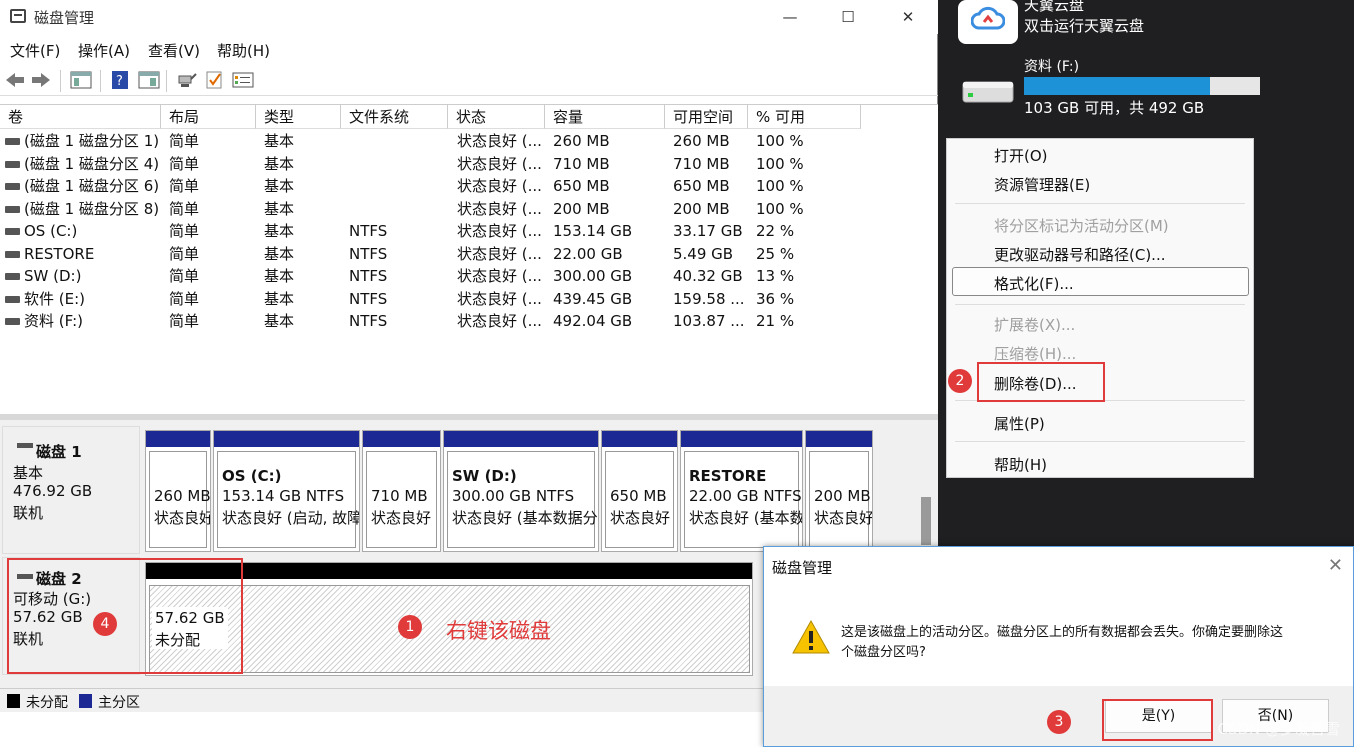 The image size is (1354, 747). I want to click on col-header-layout: 布局, so click(208, 117).